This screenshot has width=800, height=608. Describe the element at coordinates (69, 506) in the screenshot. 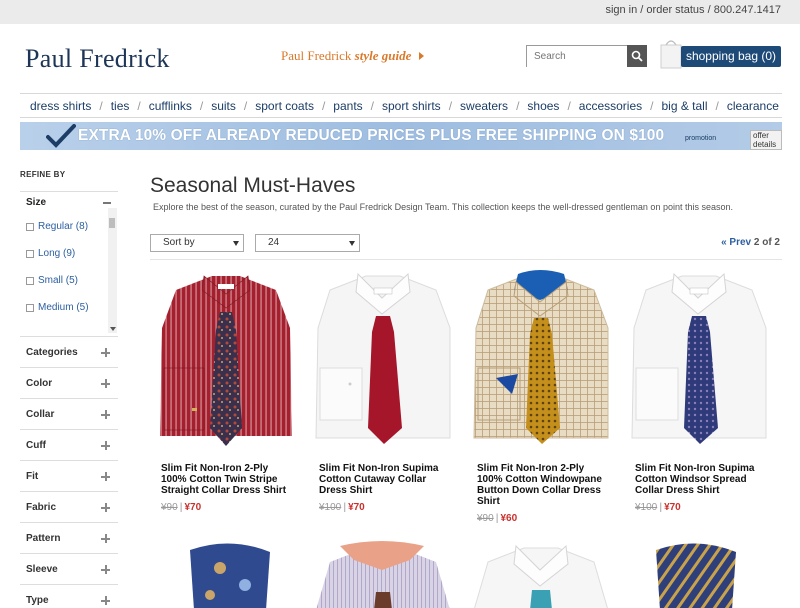

I see `facet-fabric: Fabric` at that location.